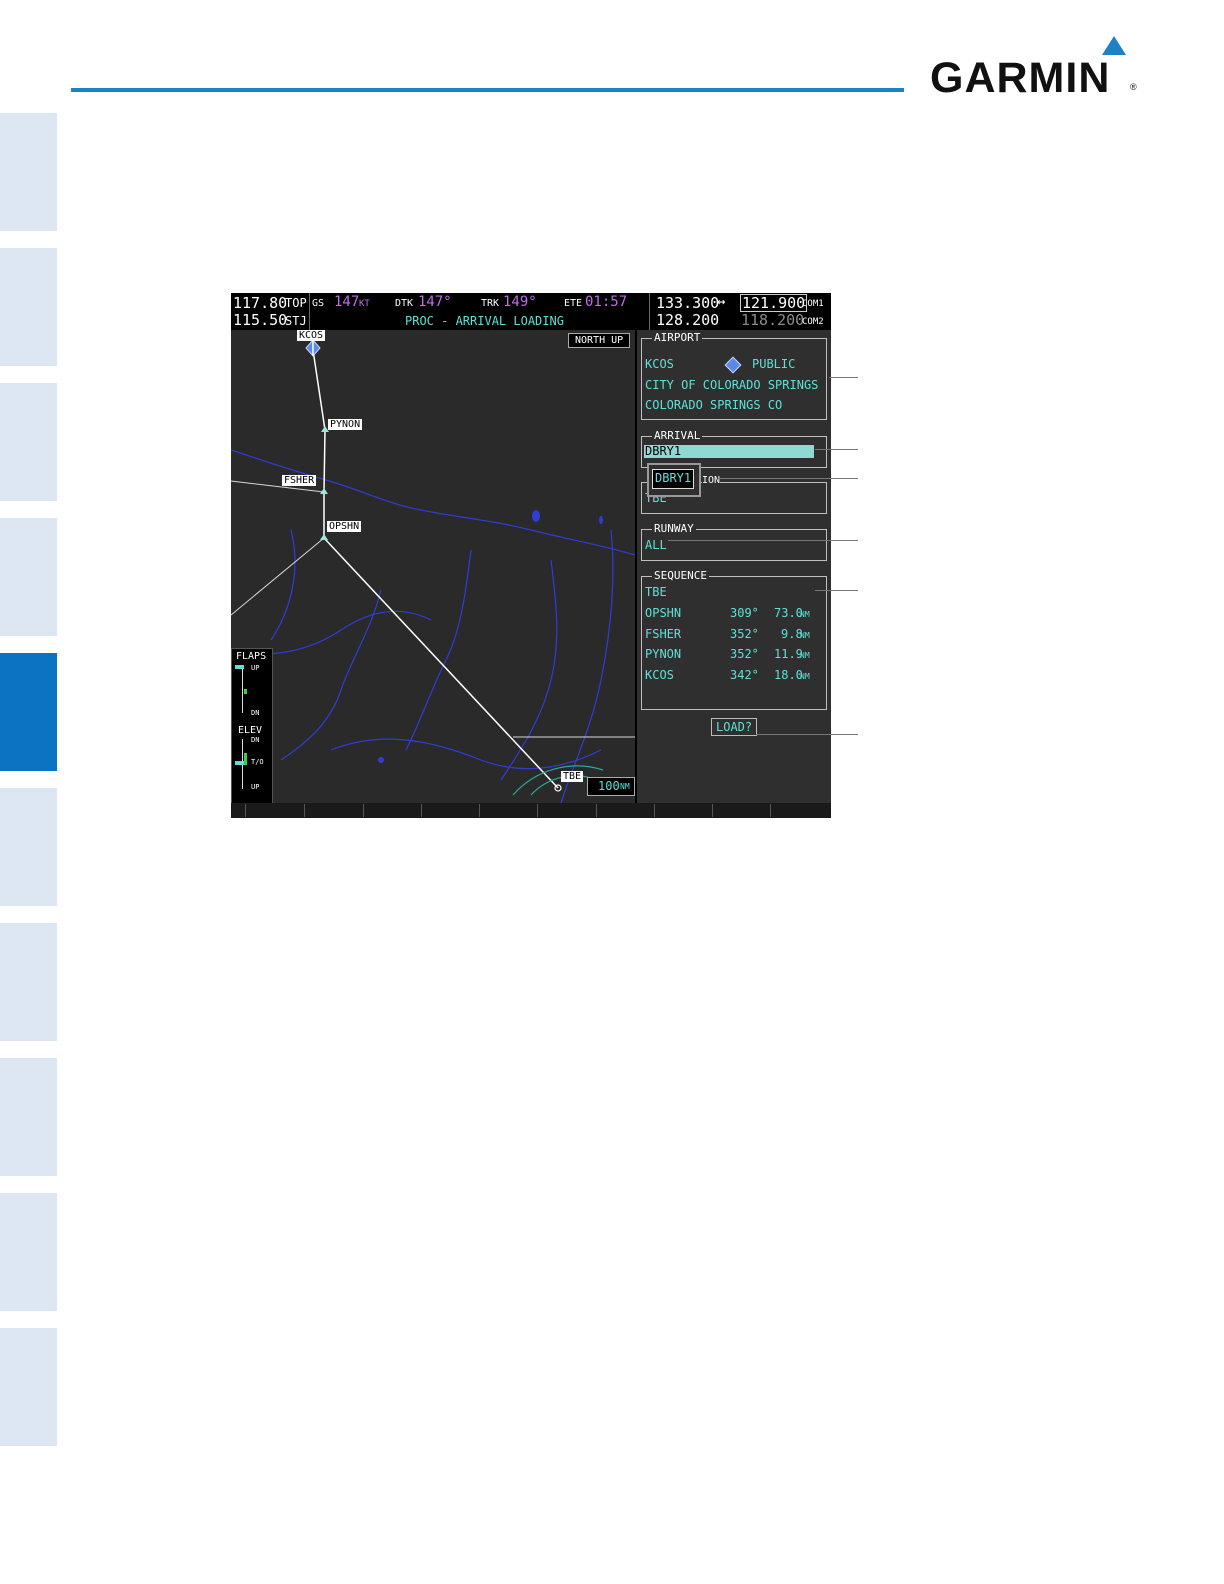 This screenshot has width=1224, height=1584. I want to click on com1-standby-freq: 133.300, so click(687, 303).